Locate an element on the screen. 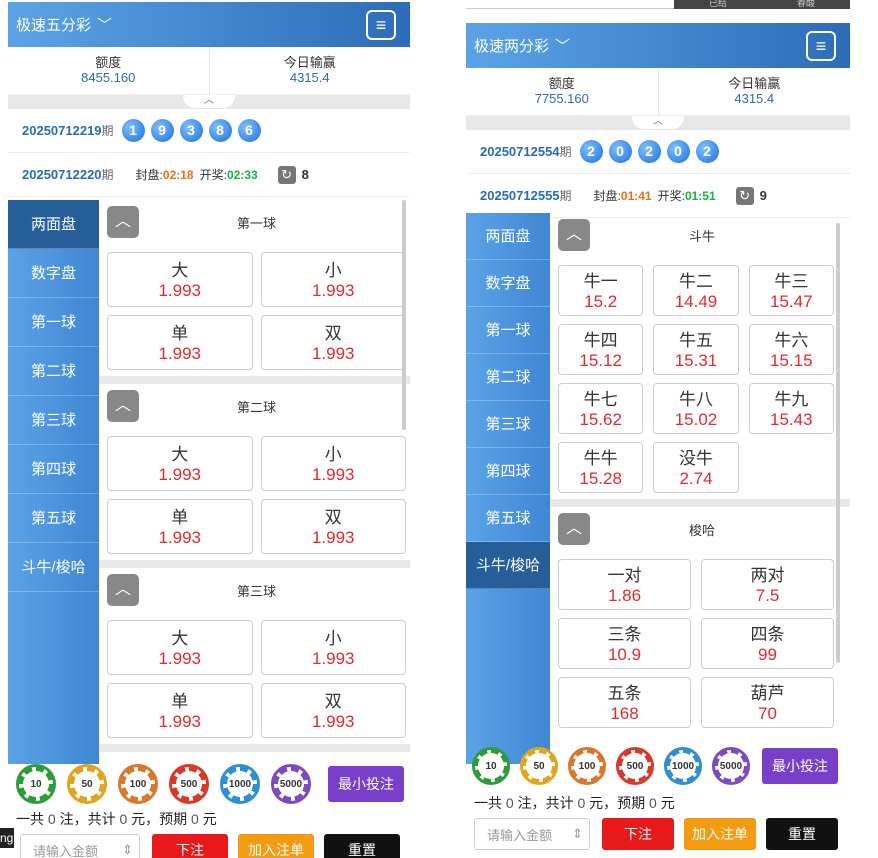  odds-cell: 牛二14.49 is located at coordinates (695, 290).